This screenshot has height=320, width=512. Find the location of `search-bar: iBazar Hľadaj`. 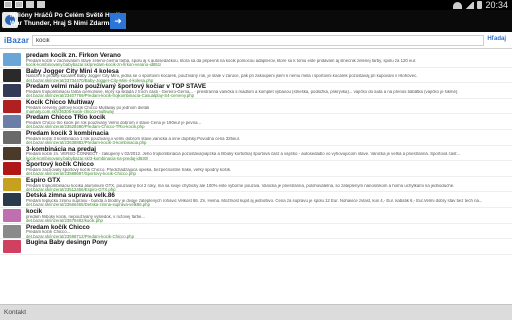

search-bar: iBazar Hľadaj is located at coordinates (256, 40).